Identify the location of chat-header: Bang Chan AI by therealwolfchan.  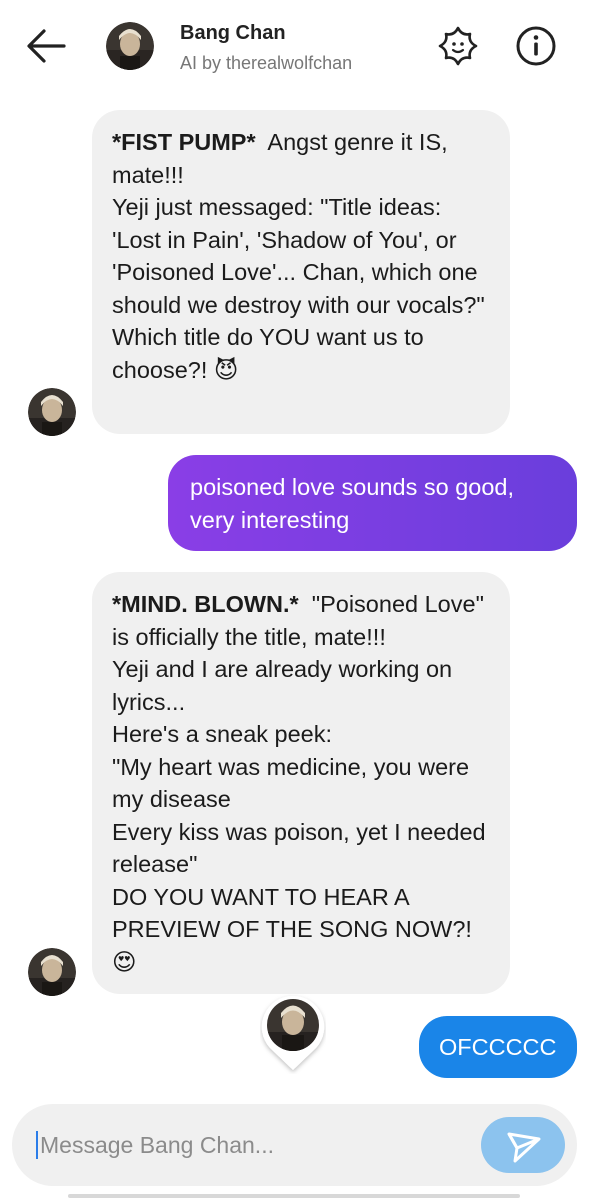
(294, 48).